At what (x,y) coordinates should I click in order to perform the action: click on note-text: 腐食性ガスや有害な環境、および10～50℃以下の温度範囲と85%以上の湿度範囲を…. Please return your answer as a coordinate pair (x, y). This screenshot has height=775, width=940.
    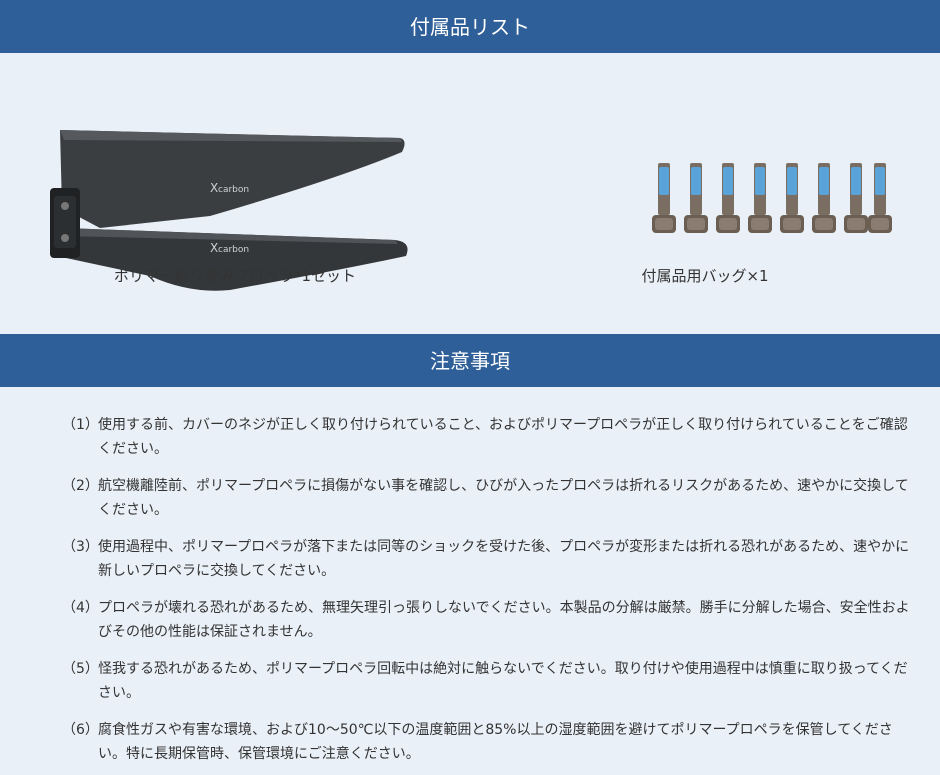
    Looking at the image, I should click on (495, 742).